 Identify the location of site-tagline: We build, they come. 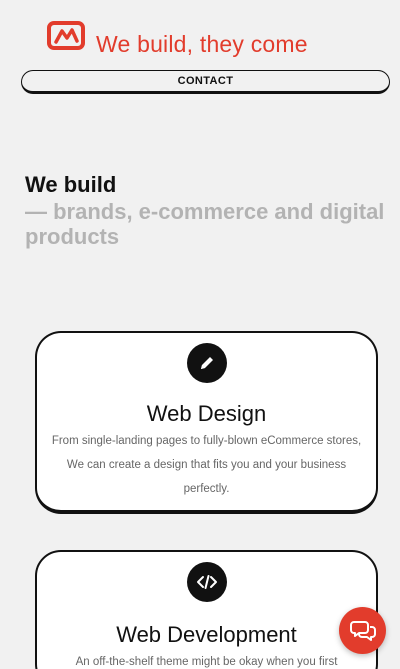
(202, 44).